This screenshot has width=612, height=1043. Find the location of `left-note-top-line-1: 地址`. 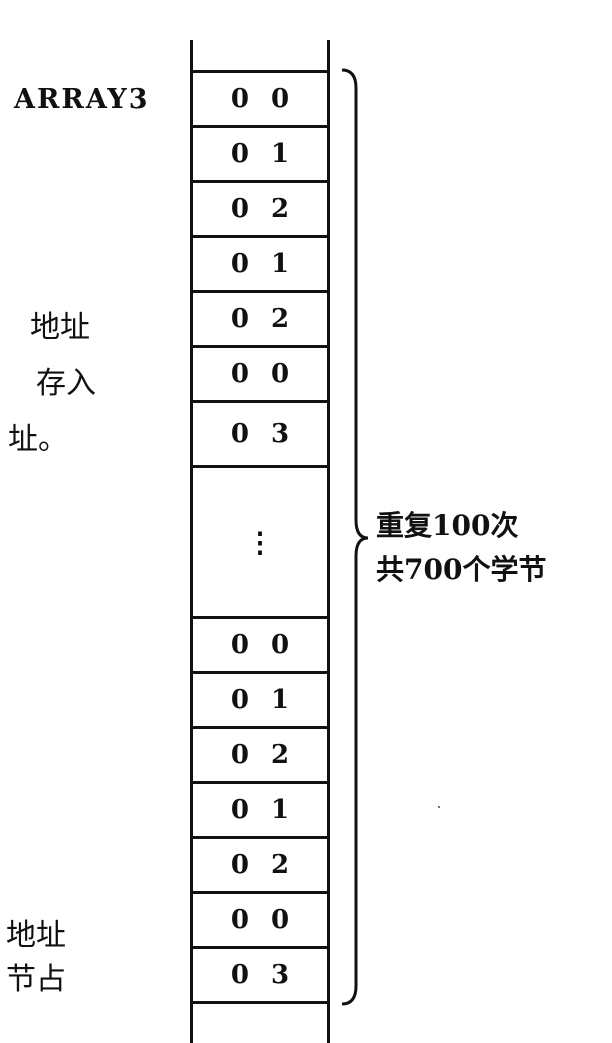

left-note-top-line-1: 地址 is located at coordinates (60, 327).